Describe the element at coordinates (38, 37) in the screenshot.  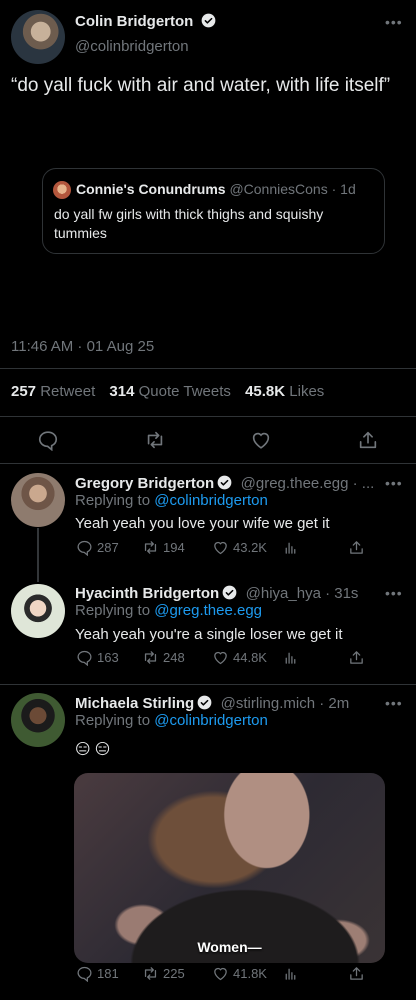
I see `main-avatar` at that location.